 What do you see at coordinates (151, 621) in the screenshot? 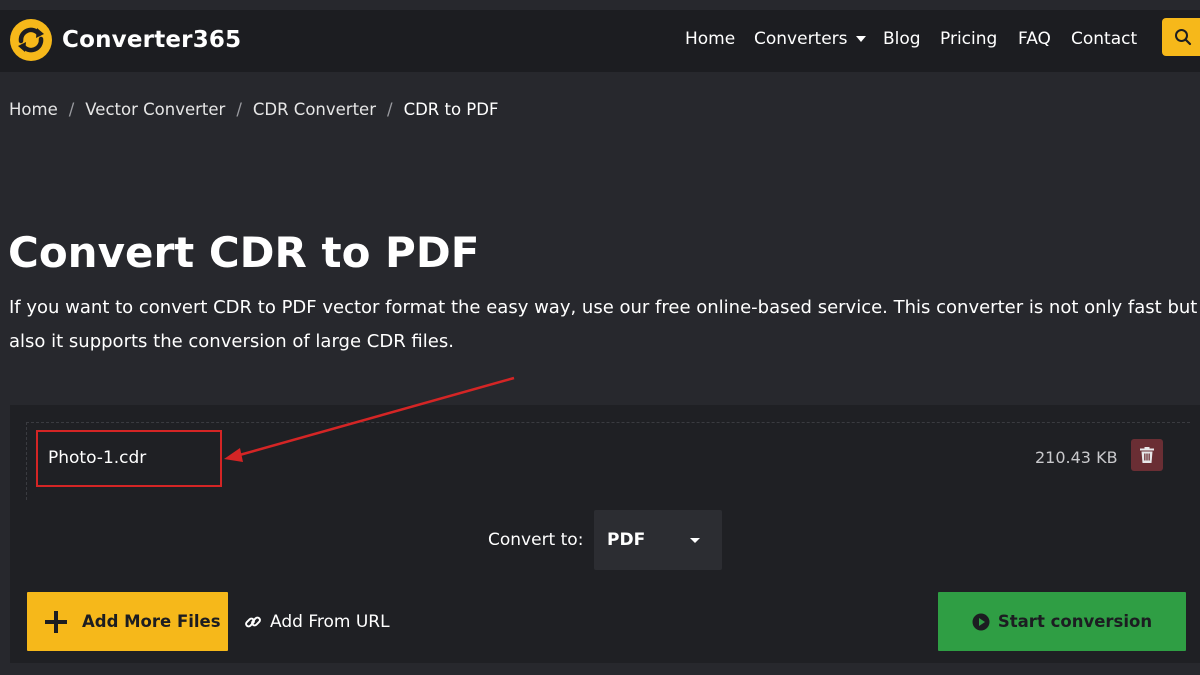
I see `add-more-files-label: Add More Files` at bounding box center [151, 621].